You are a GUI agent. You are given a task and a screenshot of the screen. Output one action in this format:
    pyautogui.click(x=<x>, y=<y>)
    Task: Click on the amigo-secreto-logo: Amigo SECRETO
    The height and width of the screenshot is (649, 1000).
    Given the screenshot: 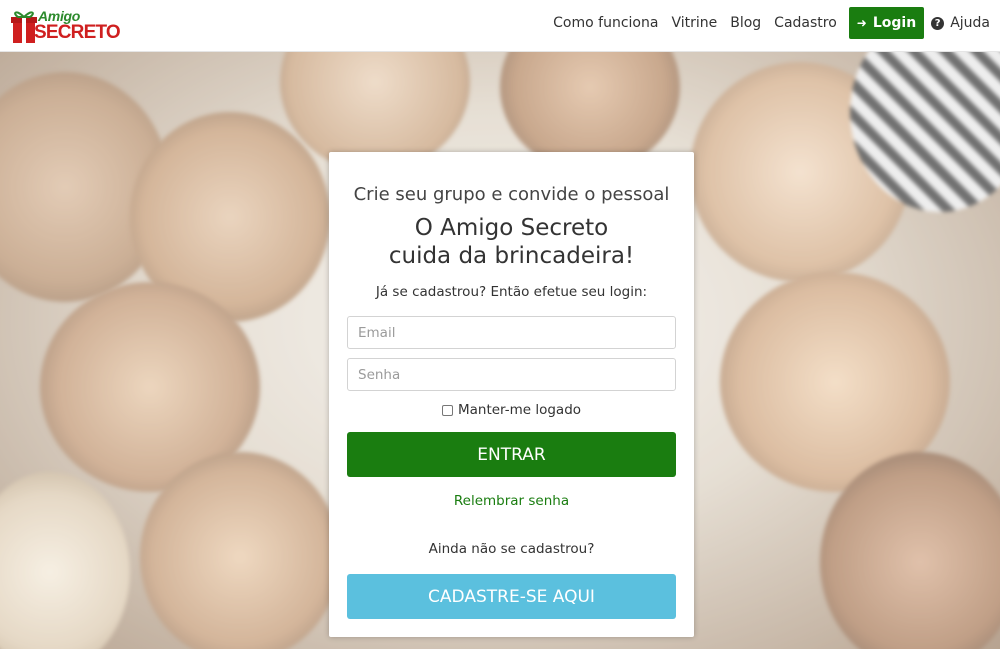 What is the action you would take?
    pyautogui.click(x=64, y=25)
    